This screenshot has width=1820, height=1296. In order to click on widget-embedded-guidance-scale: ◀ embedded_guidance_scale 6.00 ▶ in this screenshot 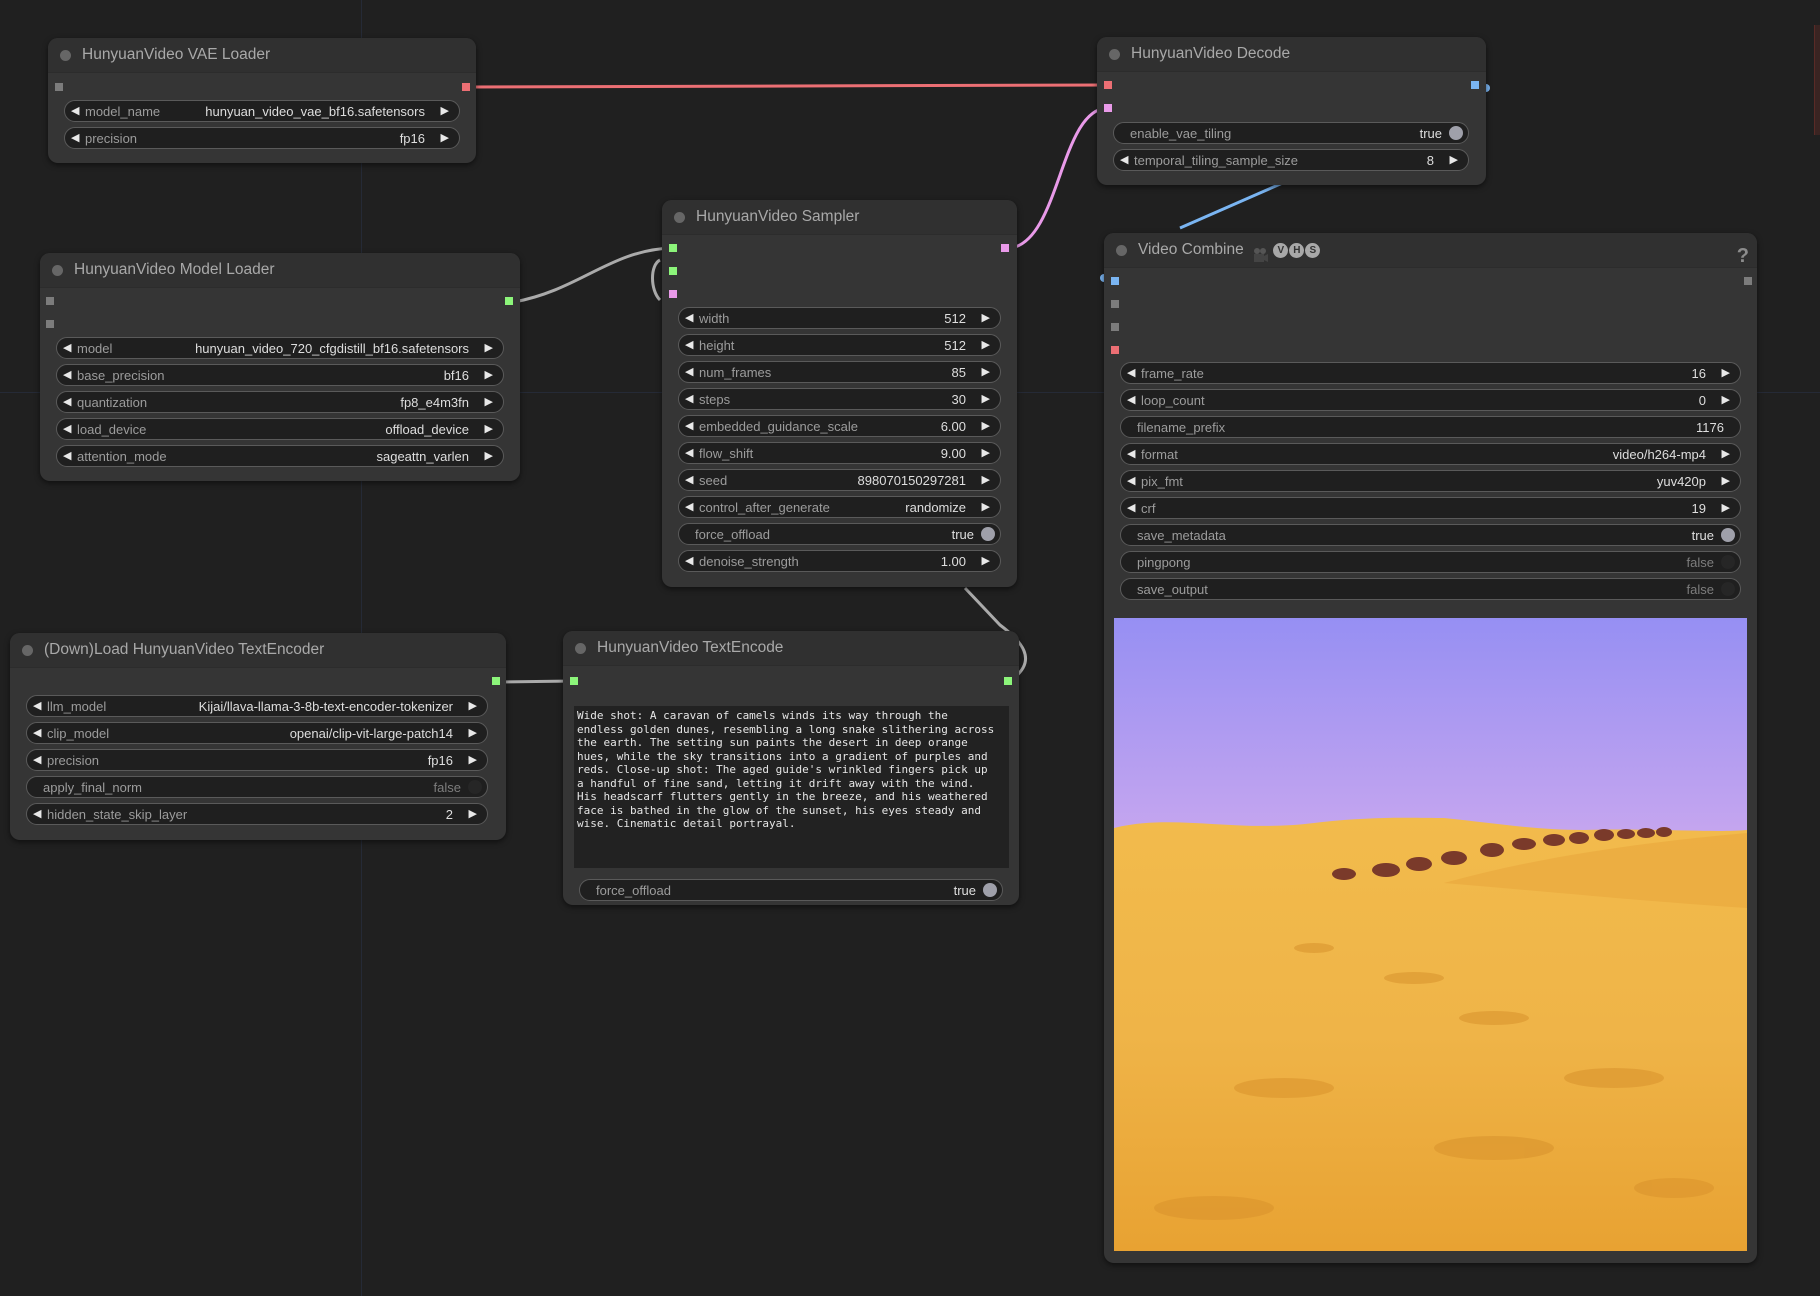, I will do `click(839, 426)`.